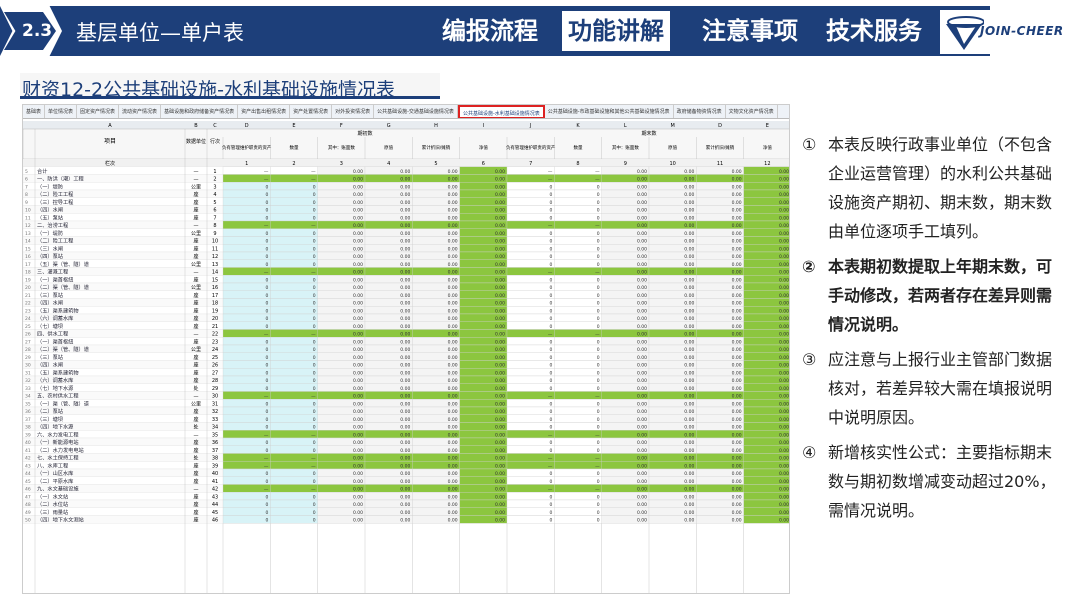 The height and width of the screenshot is (608, 1080). I want to click on row-index: 3, so click(214, 187).